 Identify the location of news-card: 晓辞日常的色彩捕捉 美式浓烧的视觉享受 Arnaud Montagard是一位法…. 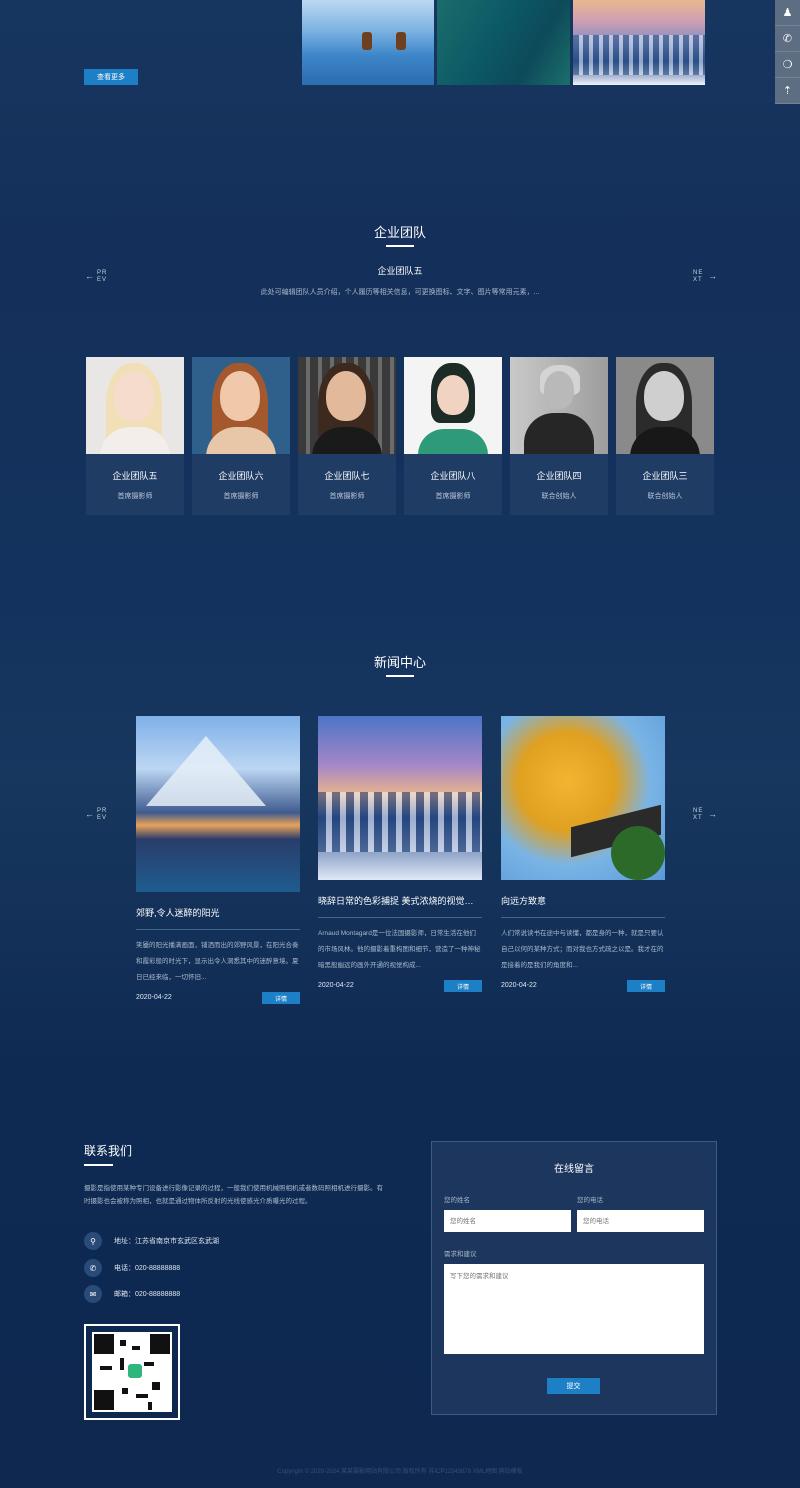
(400, 854).